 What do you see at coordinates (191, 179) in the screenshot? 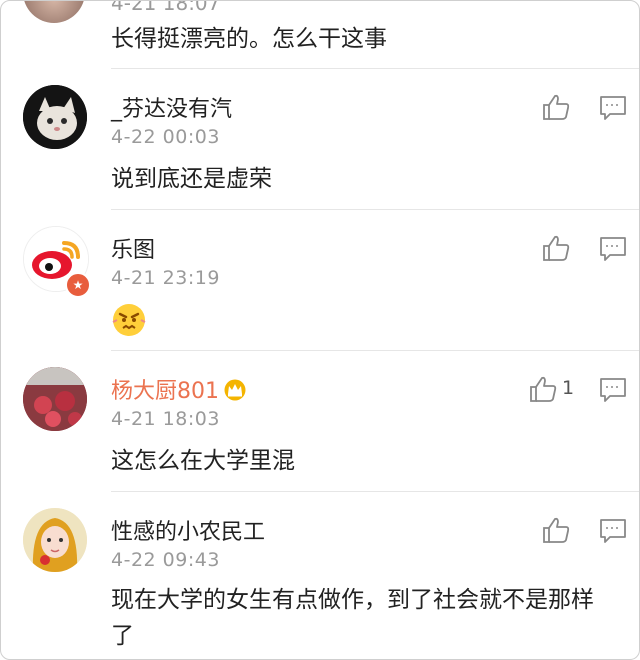
I see `comment-text: 说到底还是虚荣` at bounding box center [191, 179].